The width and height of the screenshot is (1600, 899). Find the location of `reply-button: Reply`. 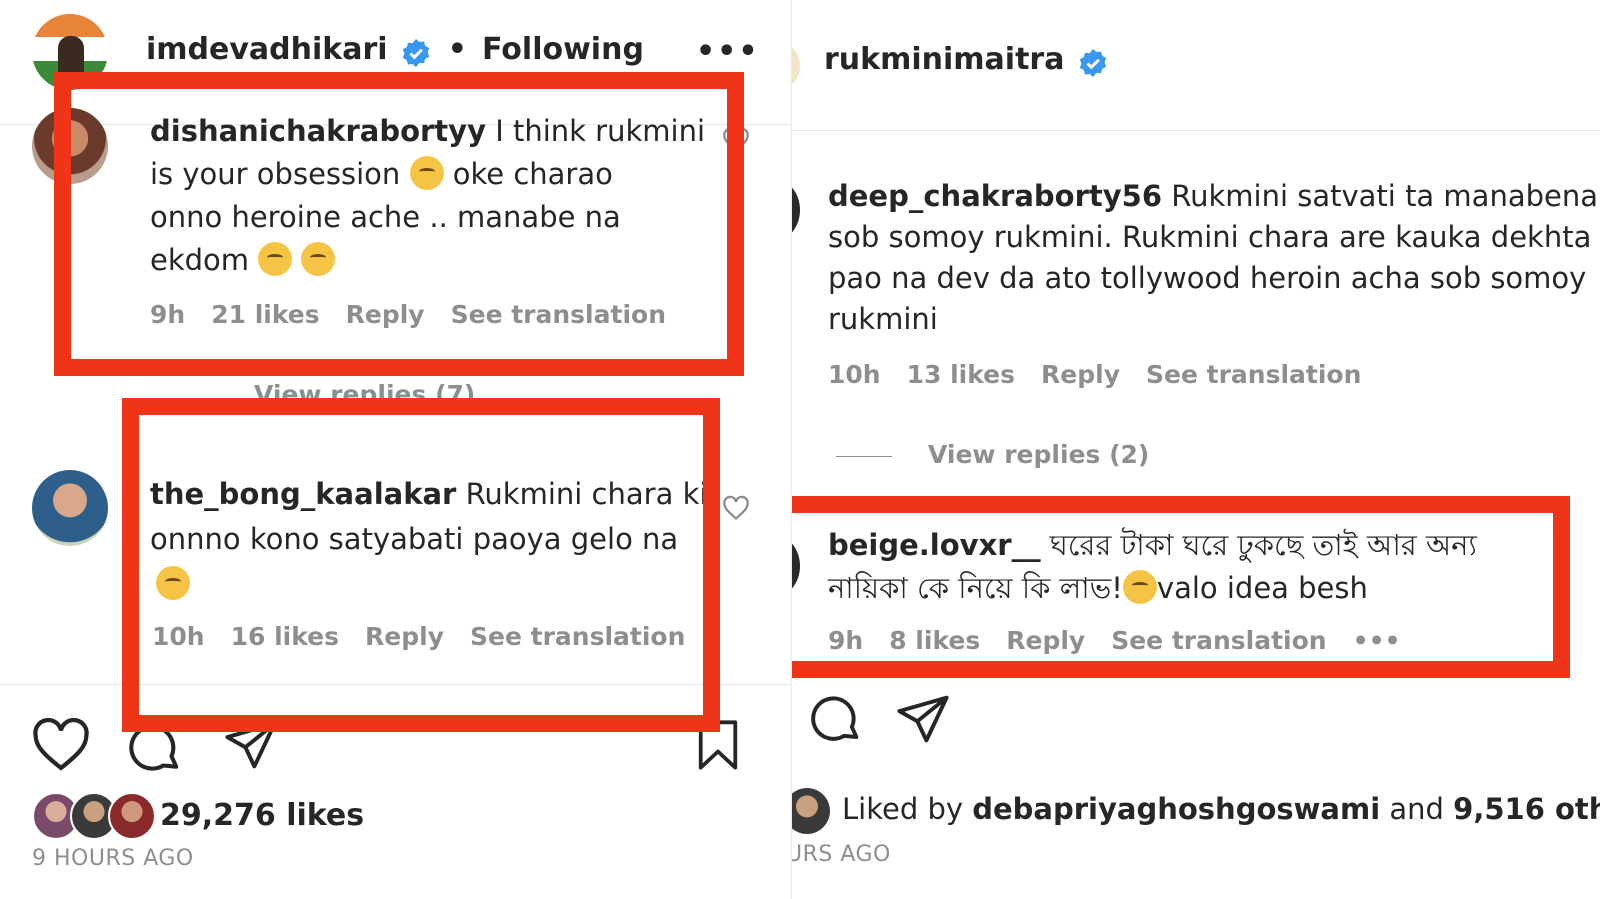

reply-button: Reply is located at coordinates (1080, 374).